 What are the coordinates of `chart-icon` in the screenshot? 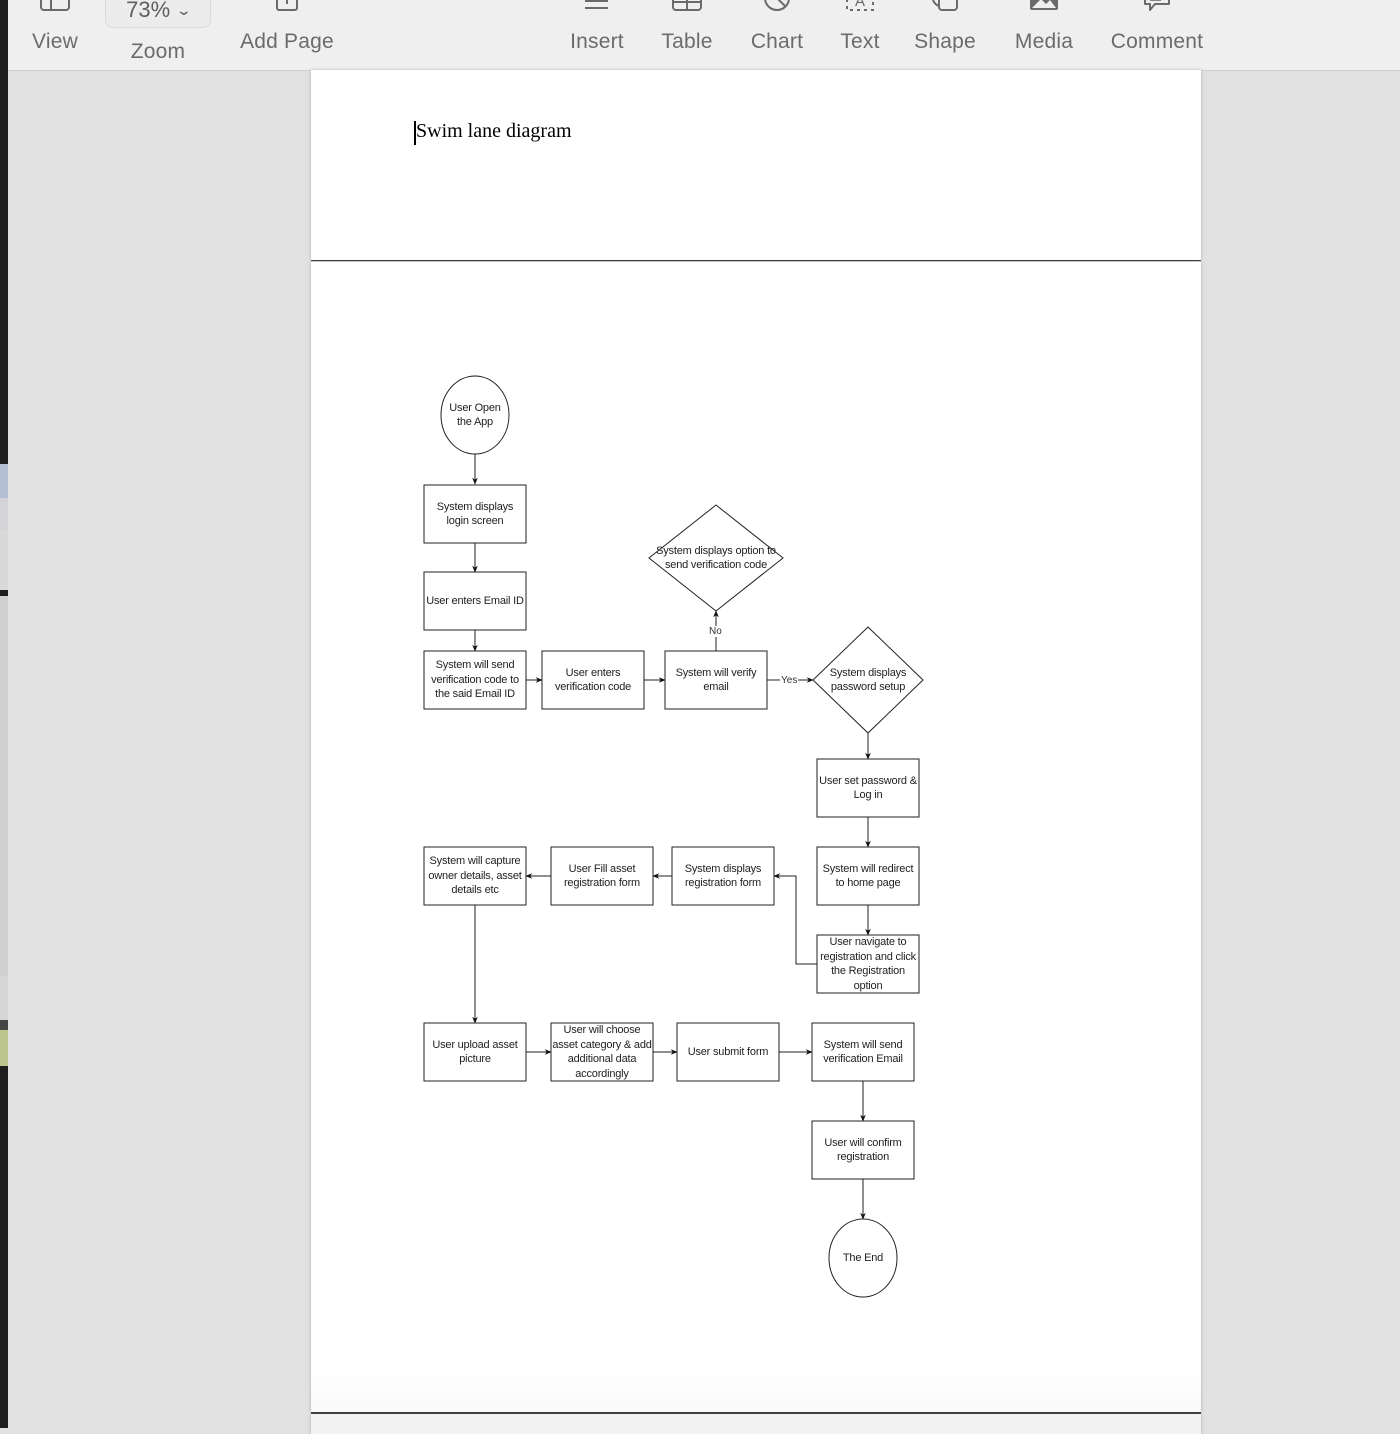 It's located at (777, 10).